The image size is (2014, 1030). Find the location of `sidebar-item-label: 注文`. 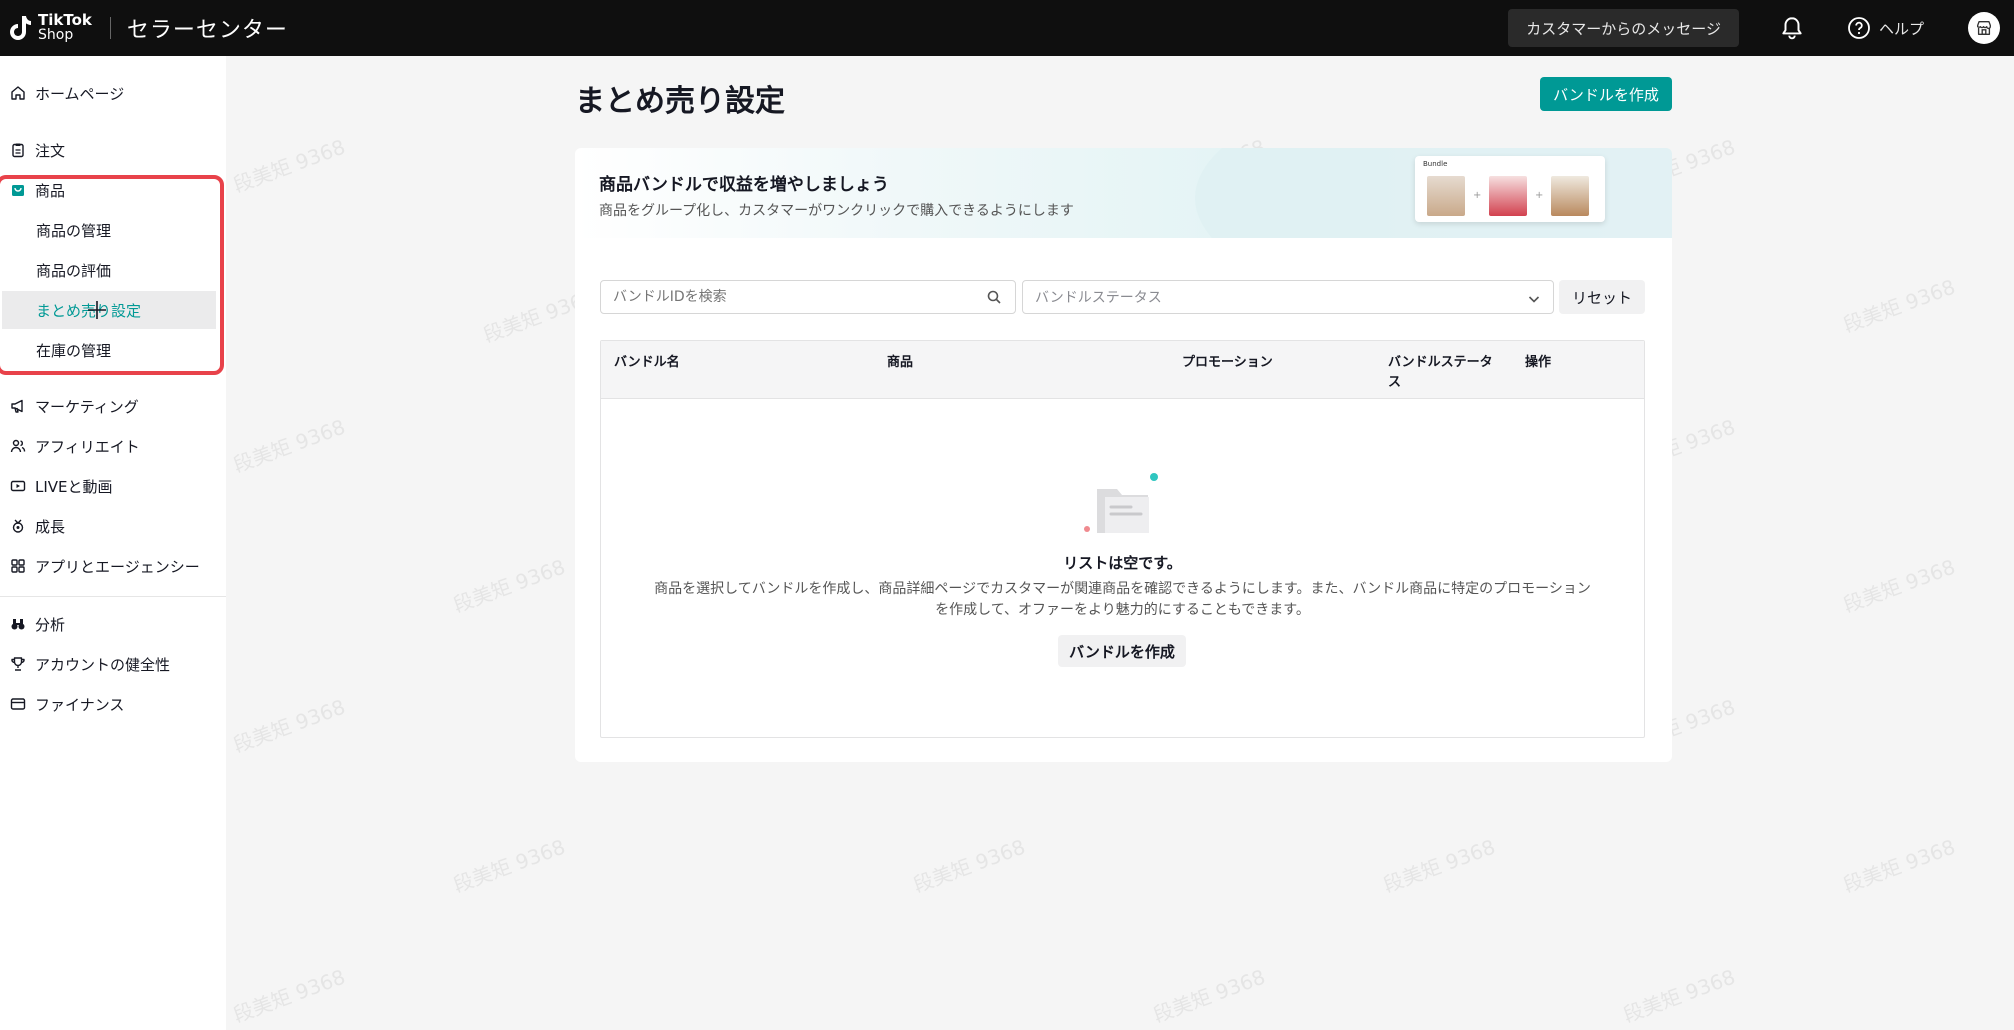

sidebar-item-label: 注文 is located at coordinates (50, 150).